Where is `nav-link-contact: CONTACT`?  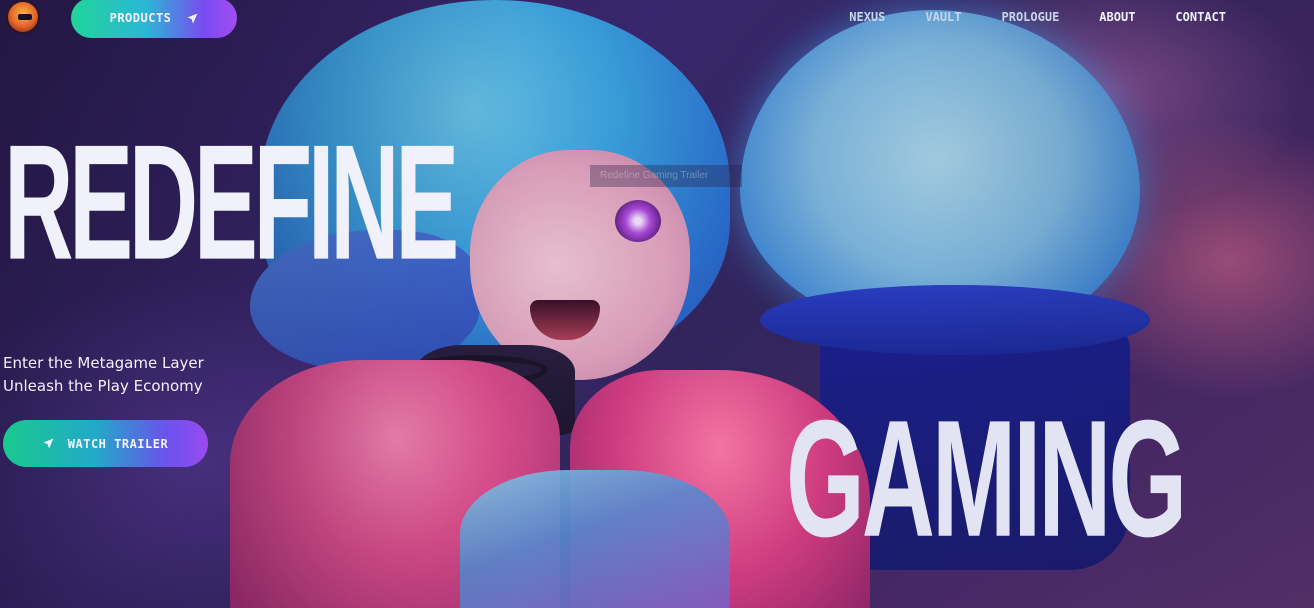 nav-link-contact: CONTACT is located at coordinates (1200, 17).